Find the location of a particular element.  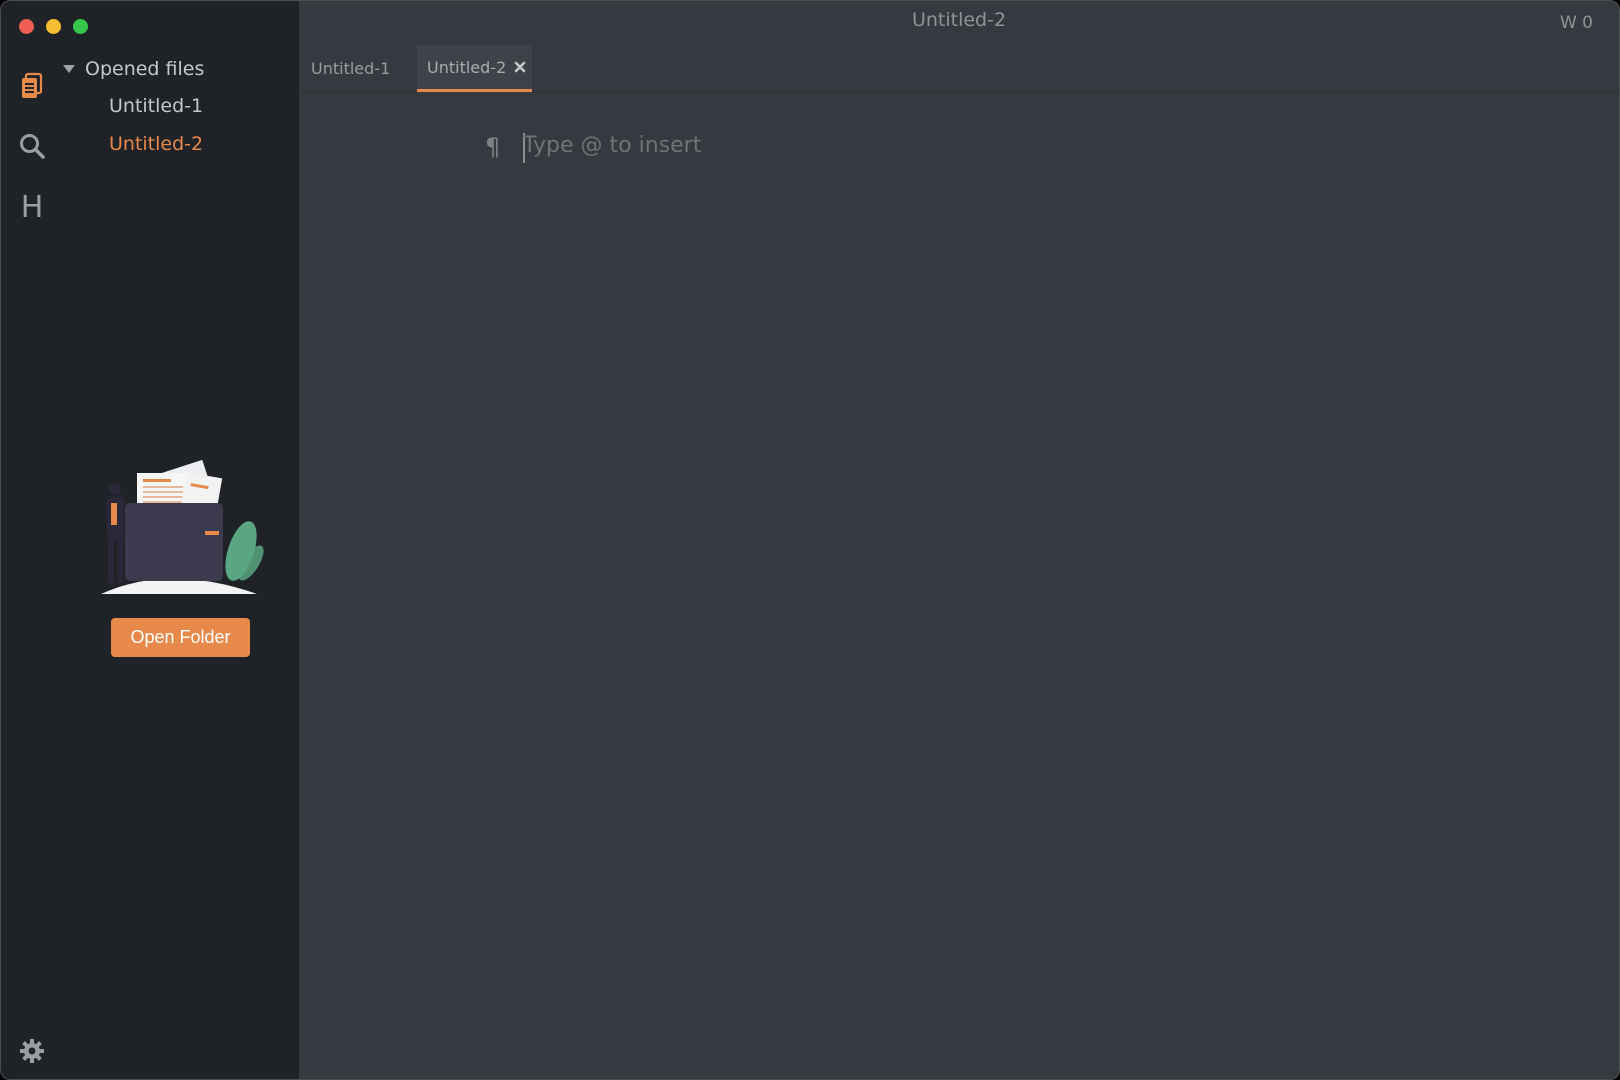

word-count: W 0 is located at coordinates (1576, 23).